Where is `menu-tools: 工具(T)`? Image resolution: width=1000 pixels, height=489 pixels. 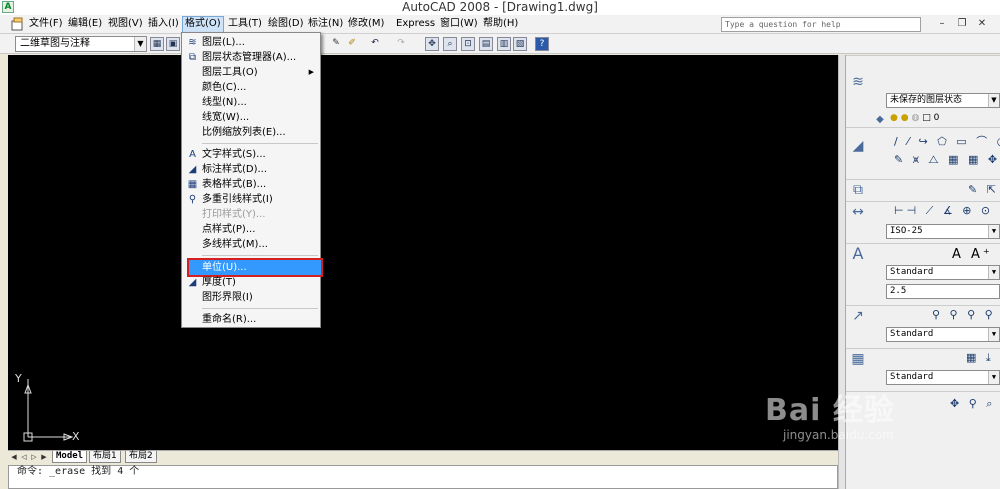 menu-tools: 工具(T) is located at coordinates (245, 24).